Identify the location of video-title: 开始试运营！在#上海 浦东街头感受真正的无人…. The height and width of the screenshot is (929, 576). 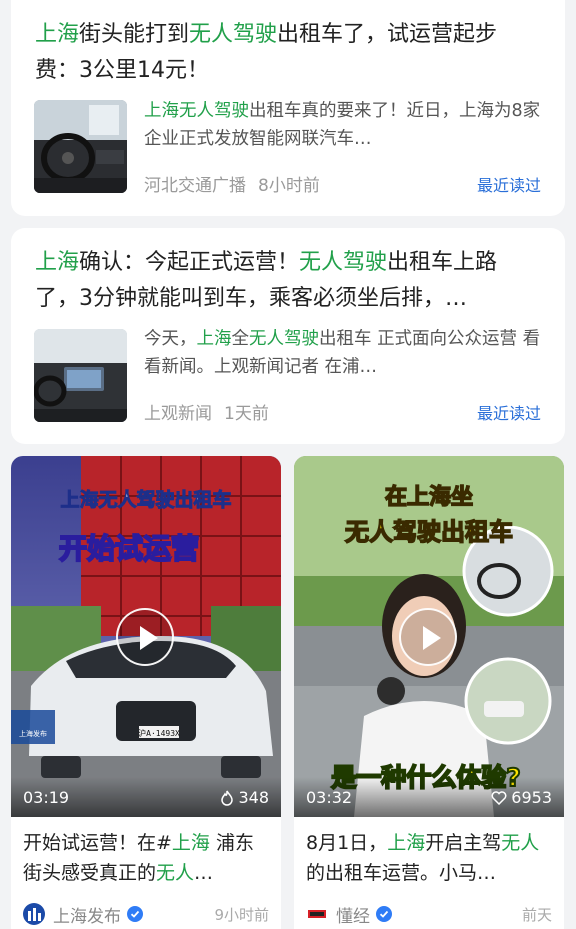
(147, 858).